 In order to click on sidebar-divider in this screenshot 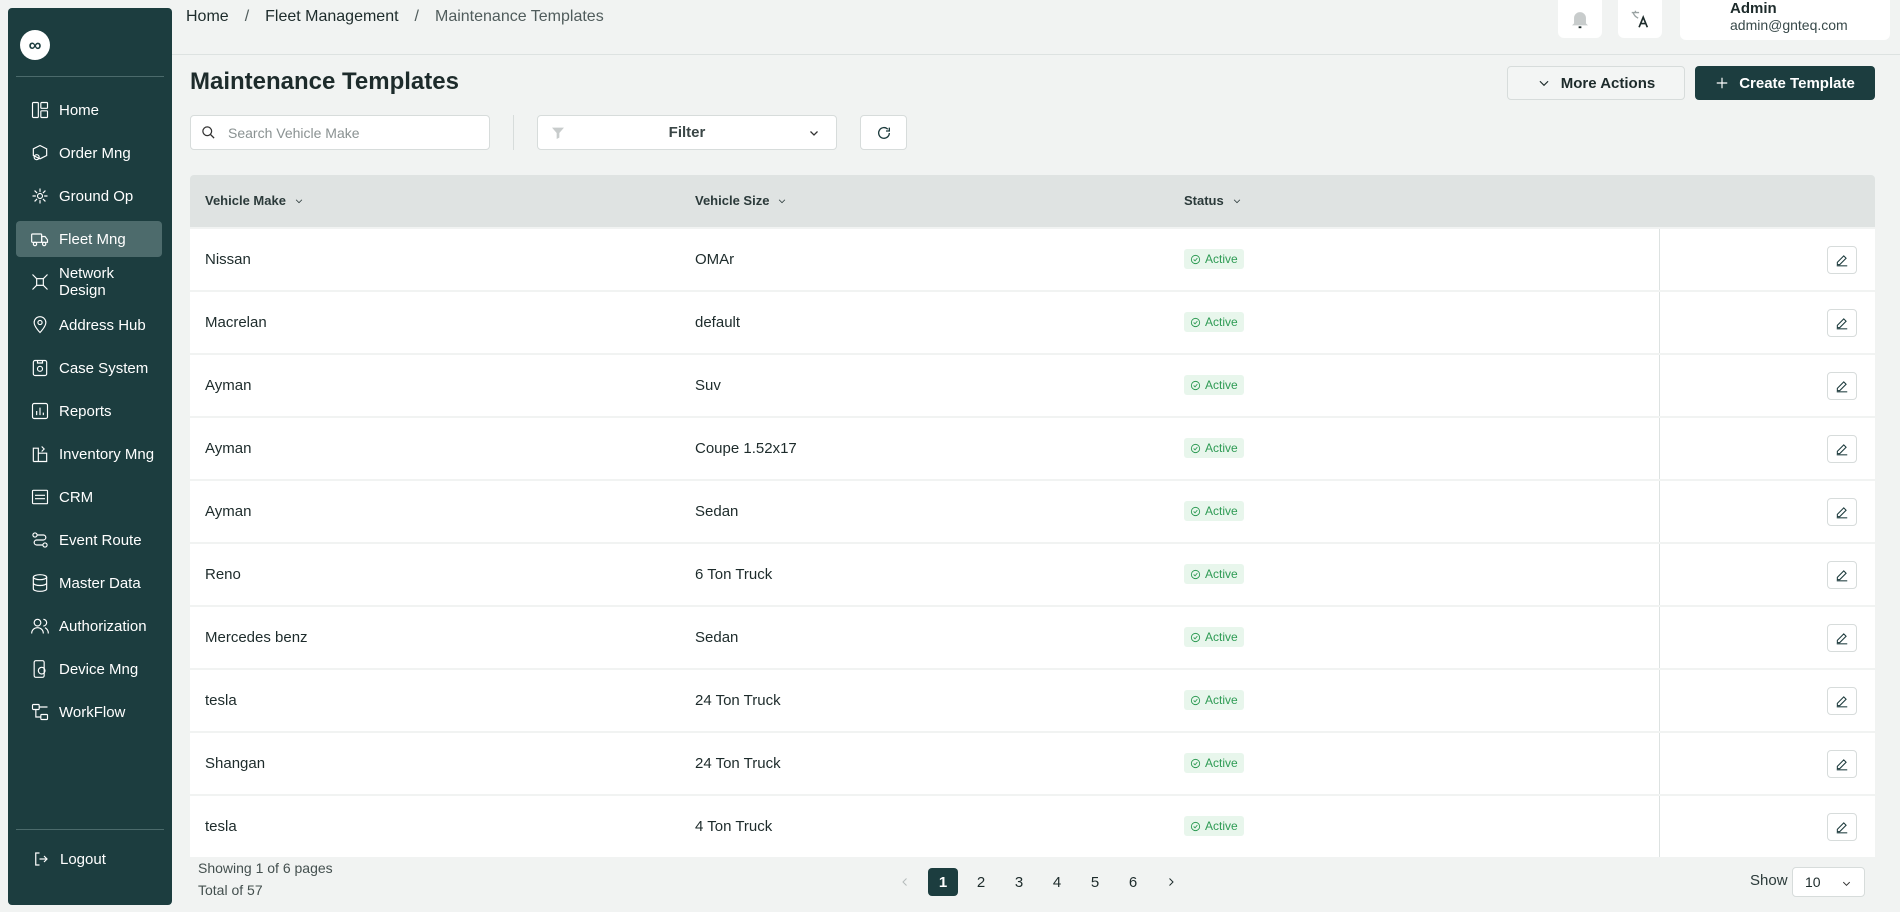, I will do `click(90, 829)`.